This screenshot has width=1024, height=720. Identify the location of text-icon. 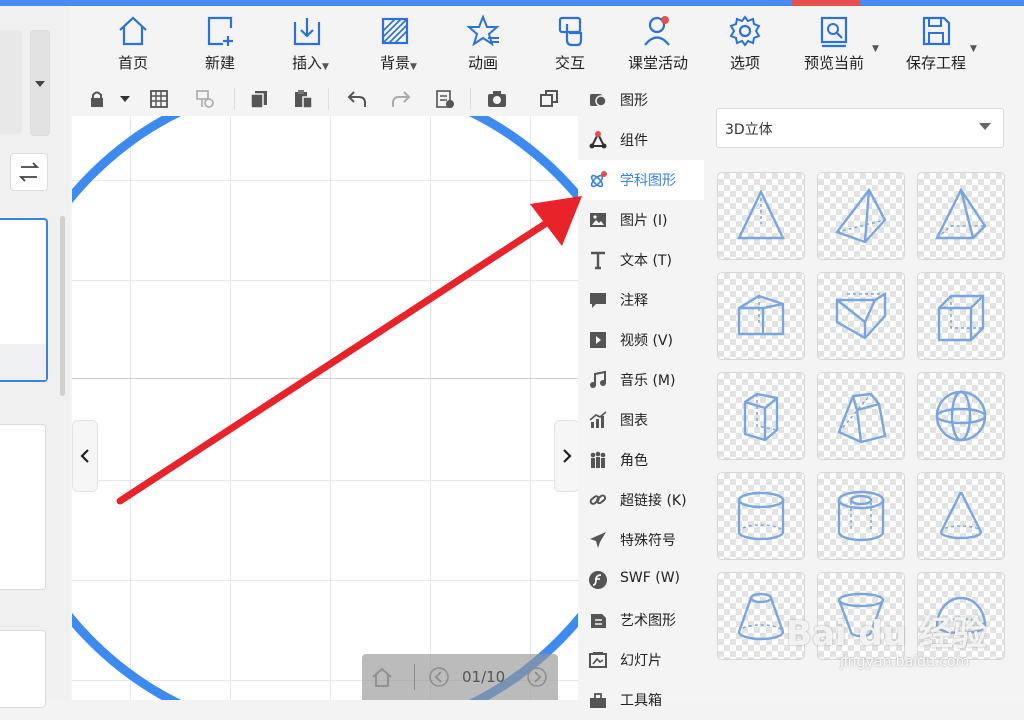
(598, 260).